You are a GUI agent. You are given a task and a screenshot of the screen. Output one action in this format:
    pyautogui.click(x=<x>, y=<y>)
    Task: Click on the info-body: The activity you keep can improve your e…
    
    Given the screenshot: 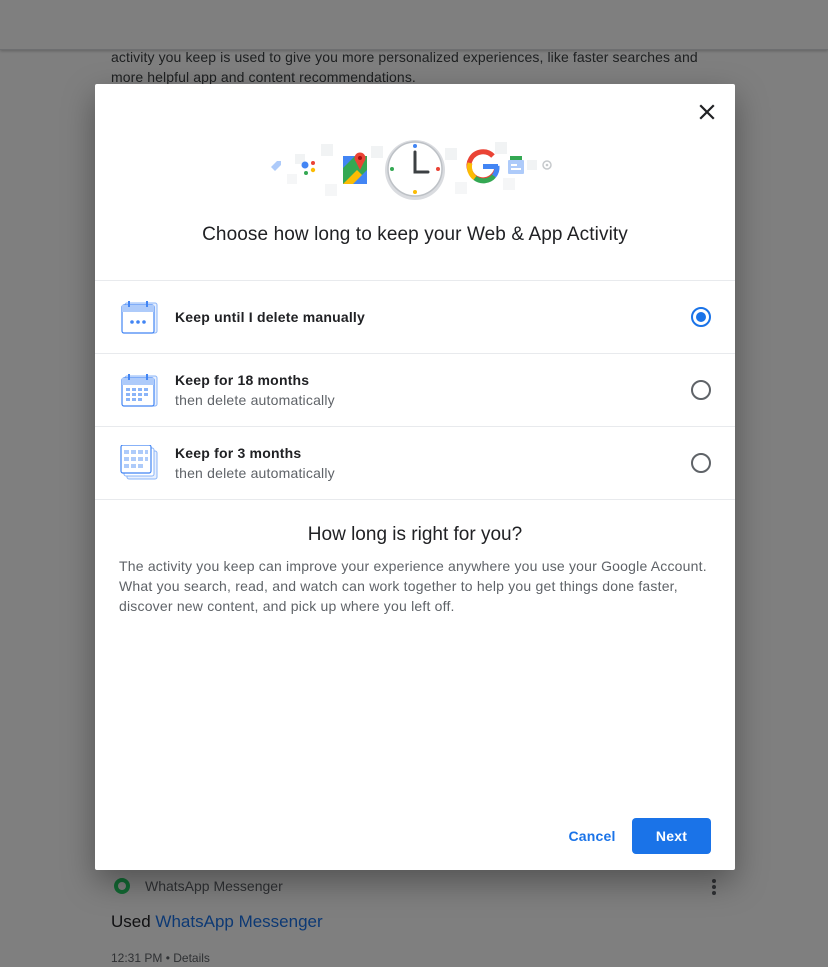 What is the action you would take?
    pyautogui.click(x=413, y=586)
    